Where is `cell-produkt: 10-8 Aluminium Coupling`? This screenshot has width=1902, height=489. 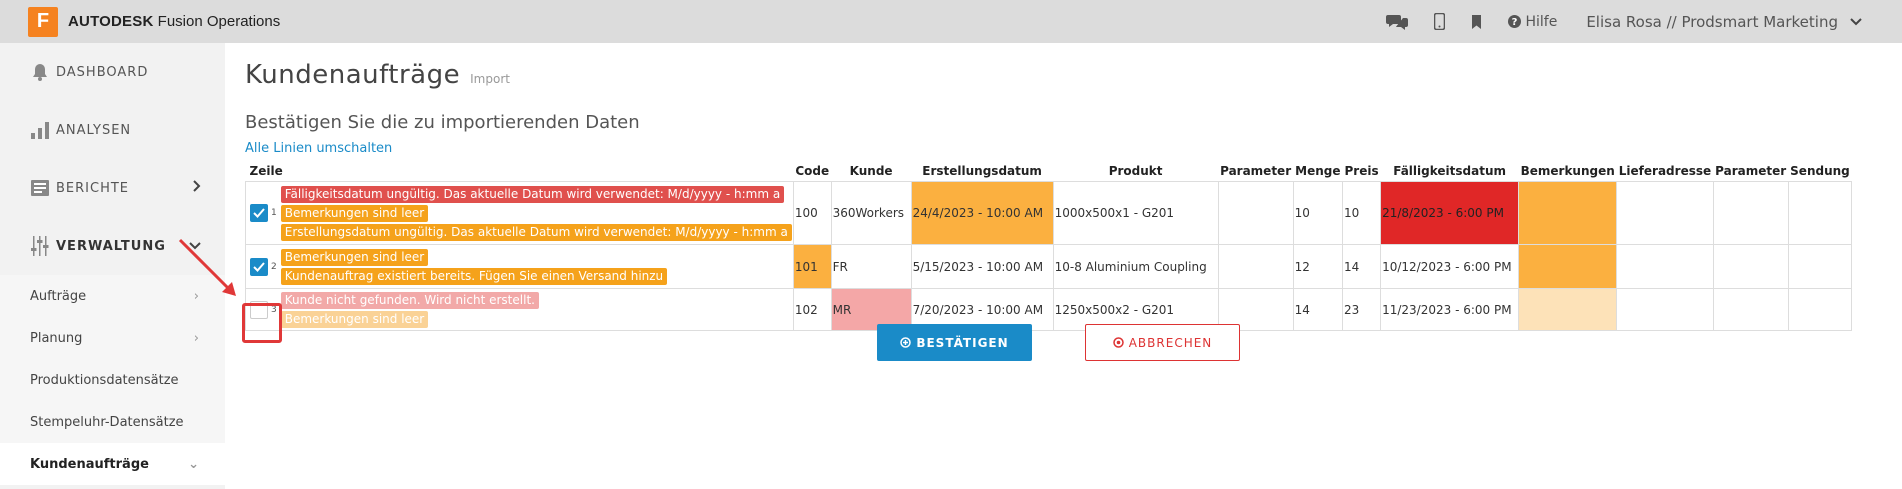
cell-produkt: 10-8 Aluminium Coupling is located at coordinates (1135, 266).